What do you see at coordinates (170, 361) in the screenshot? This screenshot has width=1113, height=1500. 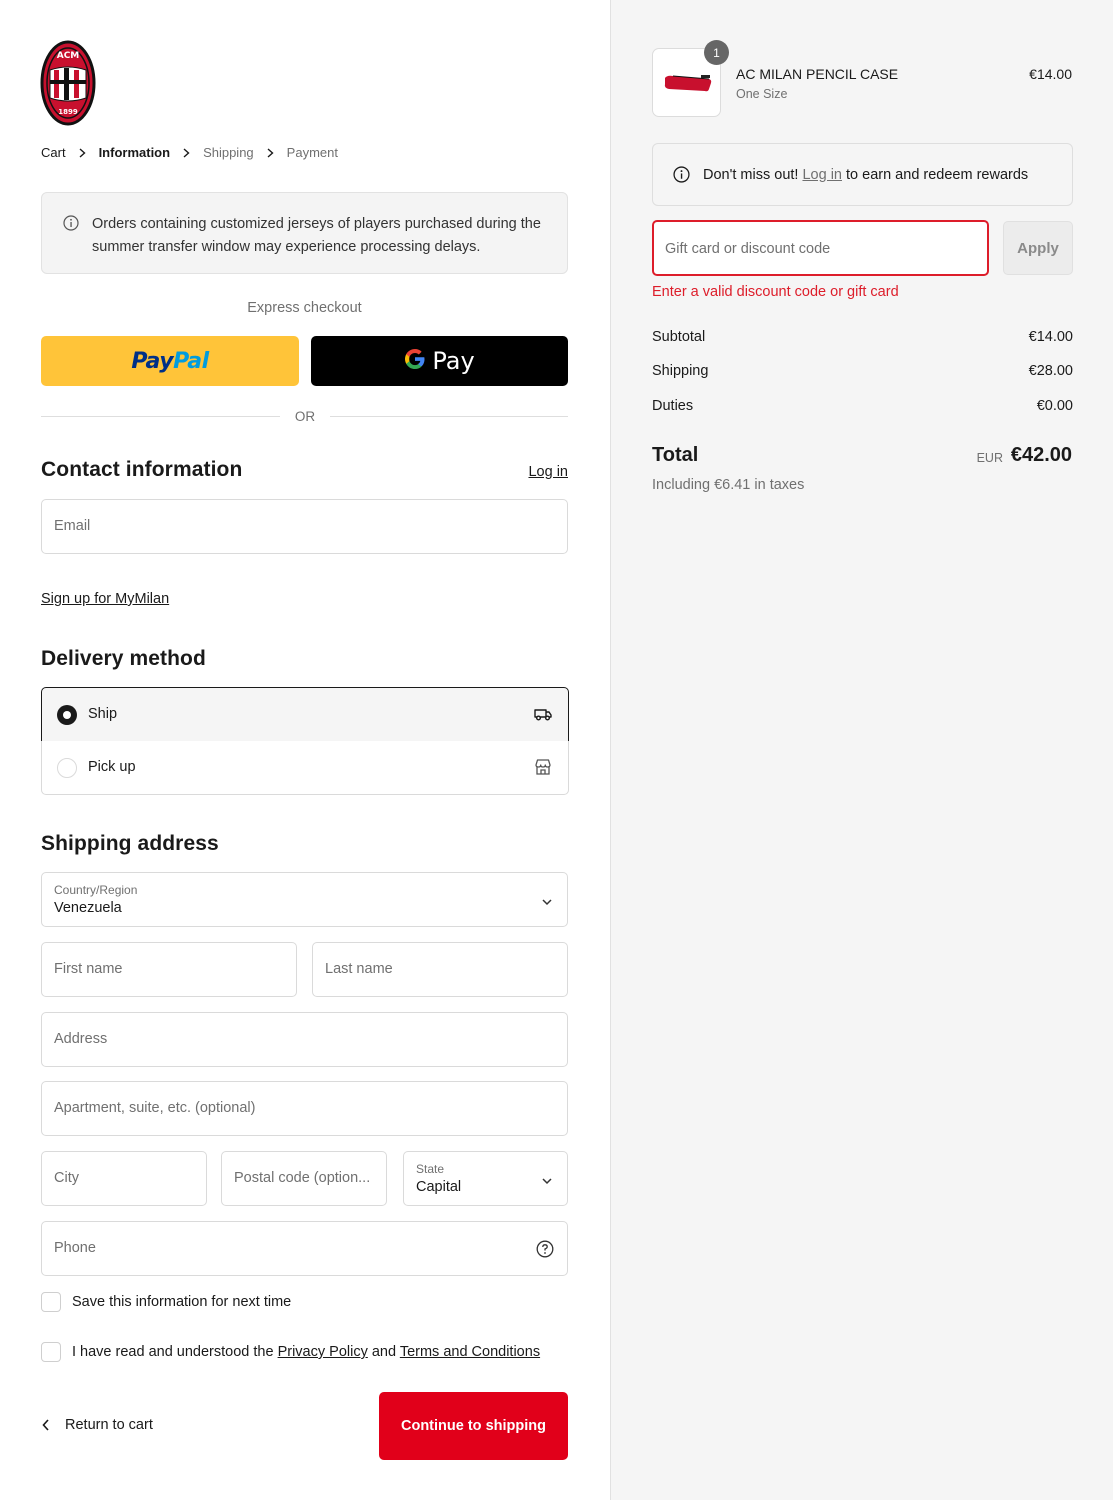 I see `paypal-button: PayPal` at bounding box center [170, 361].